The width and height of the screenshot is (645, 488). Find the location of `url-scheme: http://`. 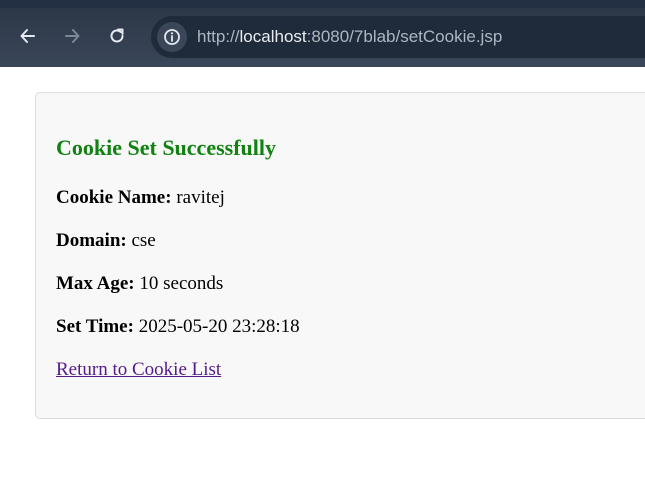

url-scheme: http:// is located at coordinates (218, 36).